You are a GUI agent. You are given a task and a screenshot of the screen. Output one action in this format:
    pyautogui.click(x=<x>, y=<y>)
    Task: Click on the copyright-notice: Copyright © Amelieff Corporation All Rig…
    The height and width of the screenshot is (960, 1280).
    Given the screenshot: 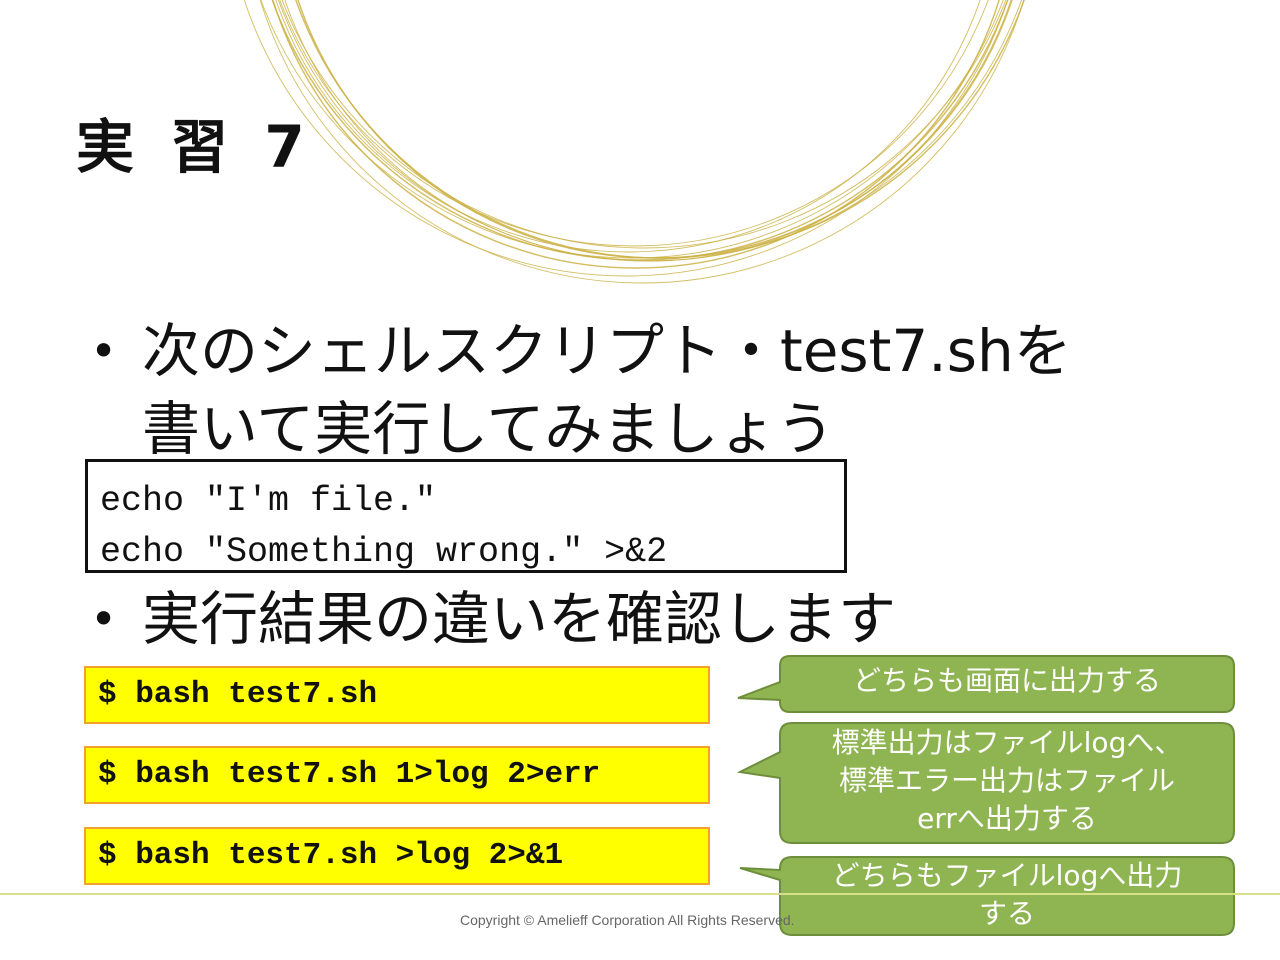 What is the action you would take?
    pyautogui.click(x=627, y=920)
    